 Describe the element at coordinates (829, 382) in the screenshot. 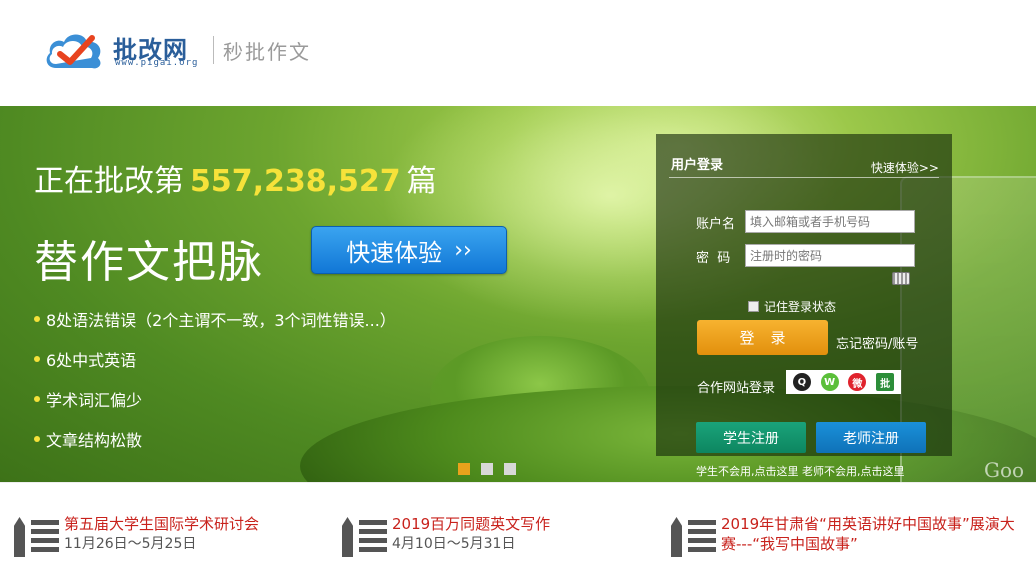

I see `wechat-icon: W` at that location.